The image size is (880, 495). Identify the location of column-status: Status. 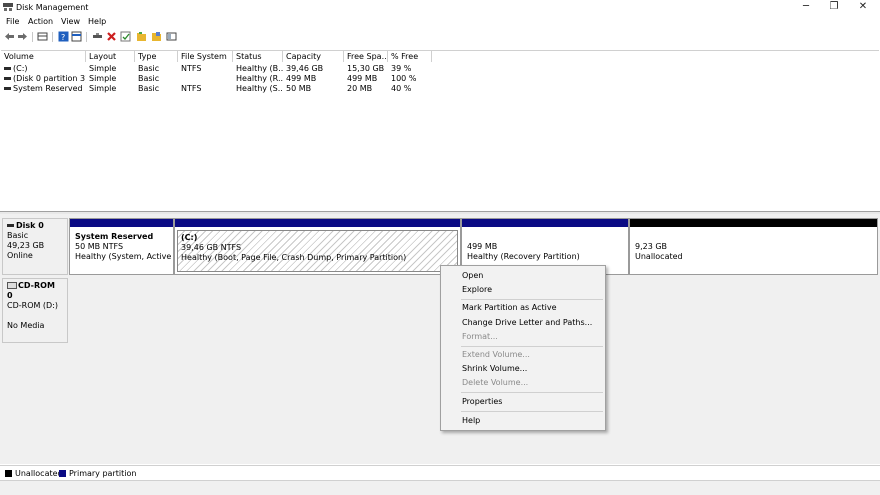
(258, 56).